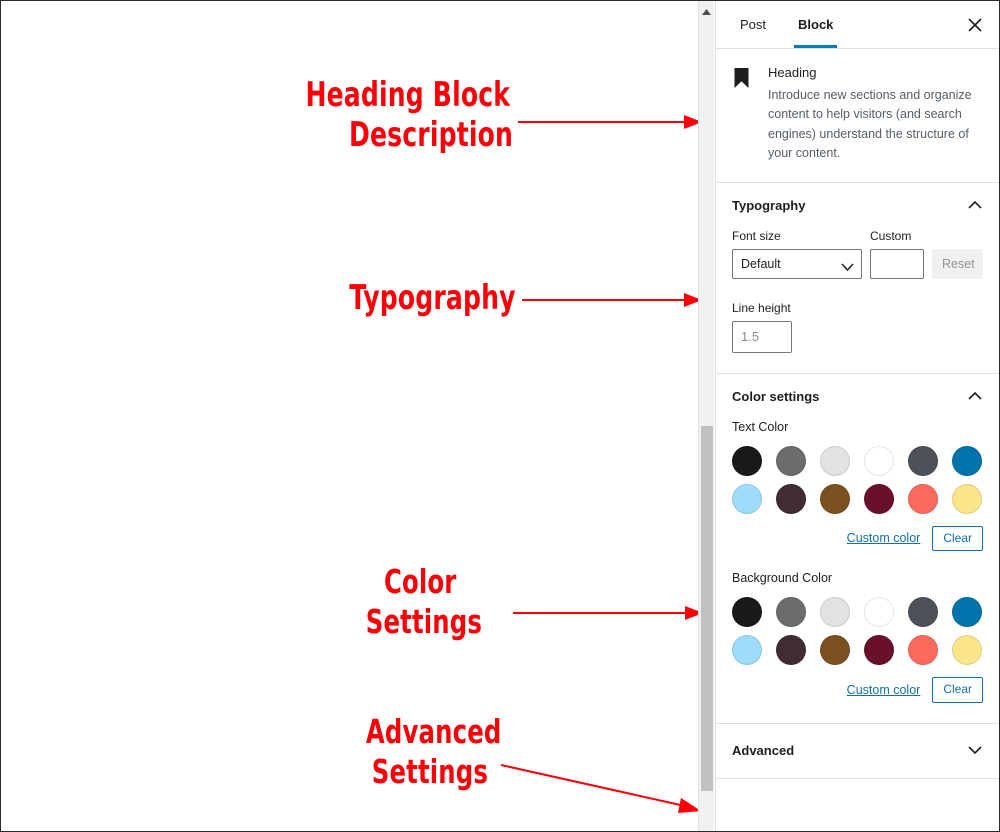 The height and width of the screenshot is (832, 1000). I want to click on annotation-arrow-heading-block-description, so click(610, 122).